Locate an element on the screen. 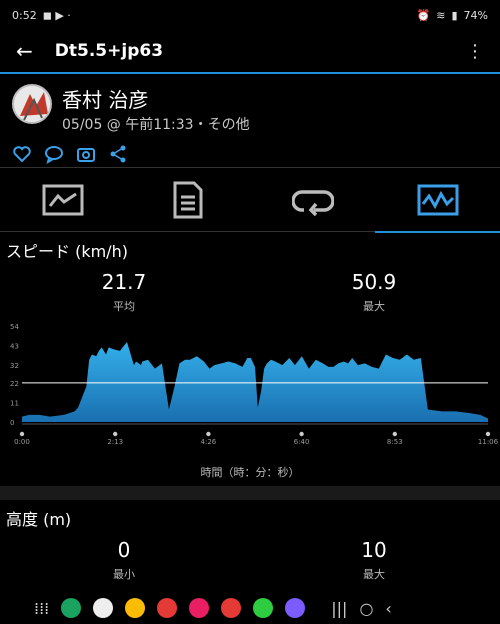 The height and width of the screenshot is (624, 500). loop-icon is located at coordinates (312, 203).